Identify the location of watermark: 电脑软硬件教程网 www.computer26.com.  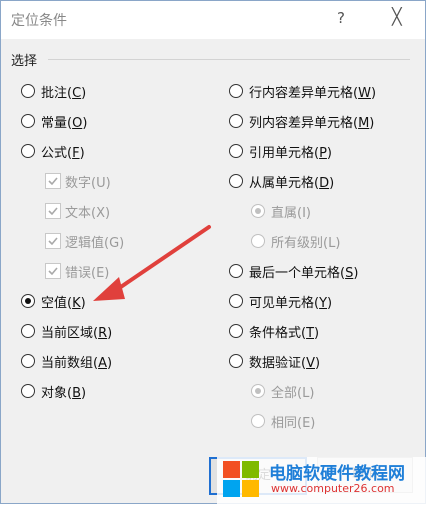
(321, 481).